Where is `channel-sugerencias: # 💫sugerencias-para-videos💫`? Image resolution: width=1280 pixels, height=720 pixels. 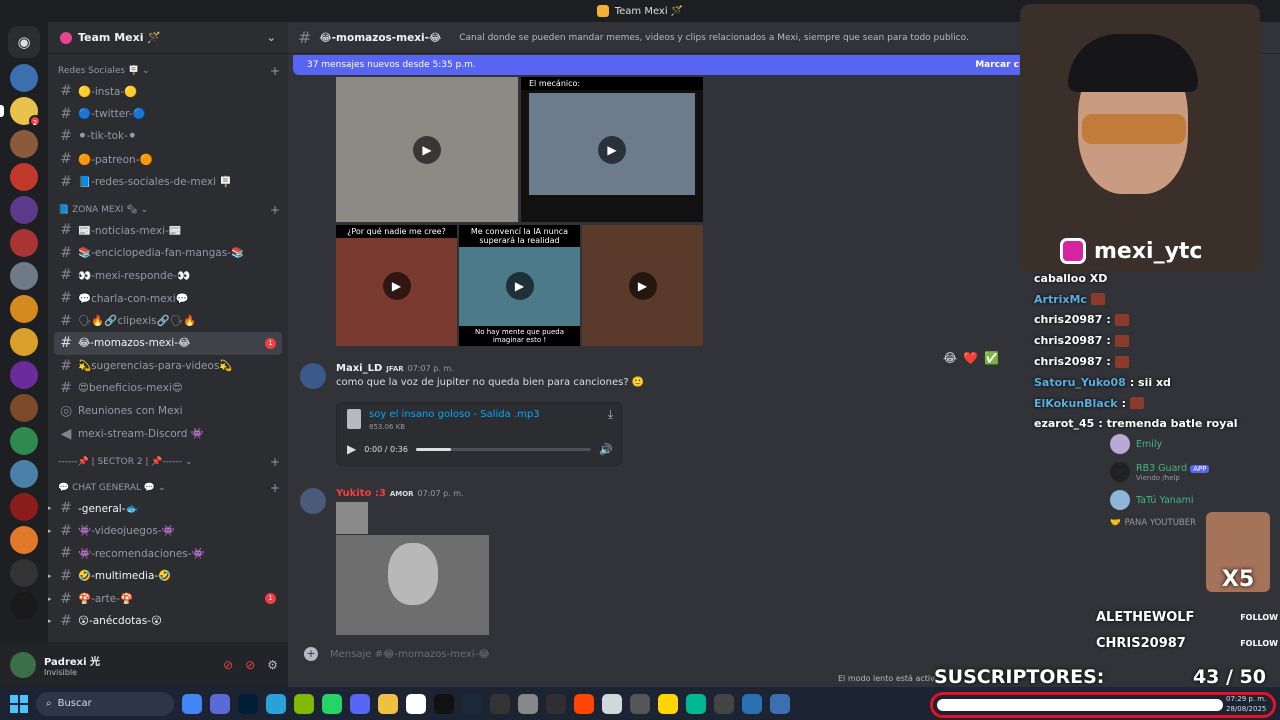 channel-sugerencias: # 💫sugerencias-para-videos💫 is located at coordinates (168, 366).